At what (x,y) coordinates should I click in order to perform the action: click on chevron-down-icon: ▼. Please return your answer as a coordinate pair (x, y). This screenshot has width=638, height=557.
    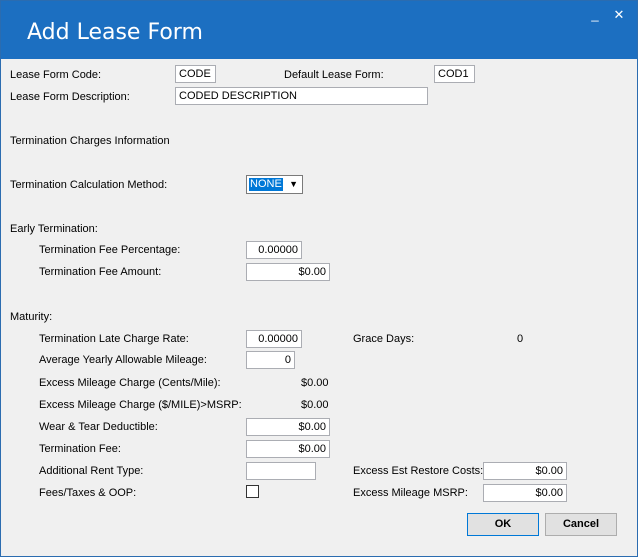
    Looking at the image, I should click on (293, 184).